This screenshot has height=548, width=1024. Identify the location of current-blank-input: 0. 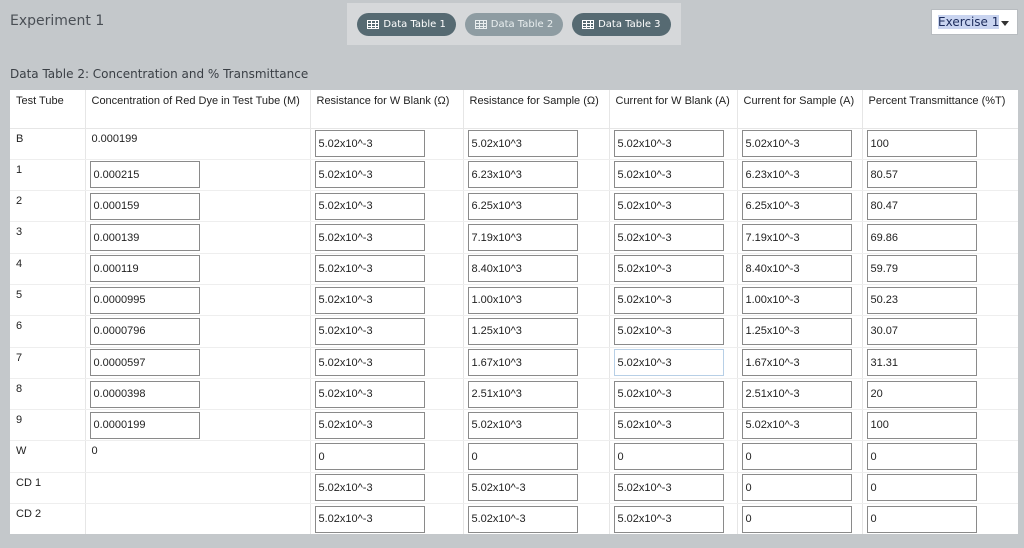
(668, 457).